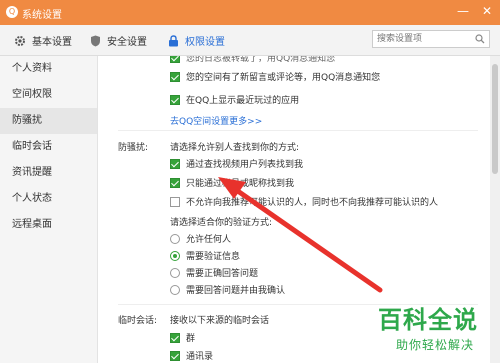  I want to click on watermark-subtitle: 助你轻松解决, so click(435, 345).